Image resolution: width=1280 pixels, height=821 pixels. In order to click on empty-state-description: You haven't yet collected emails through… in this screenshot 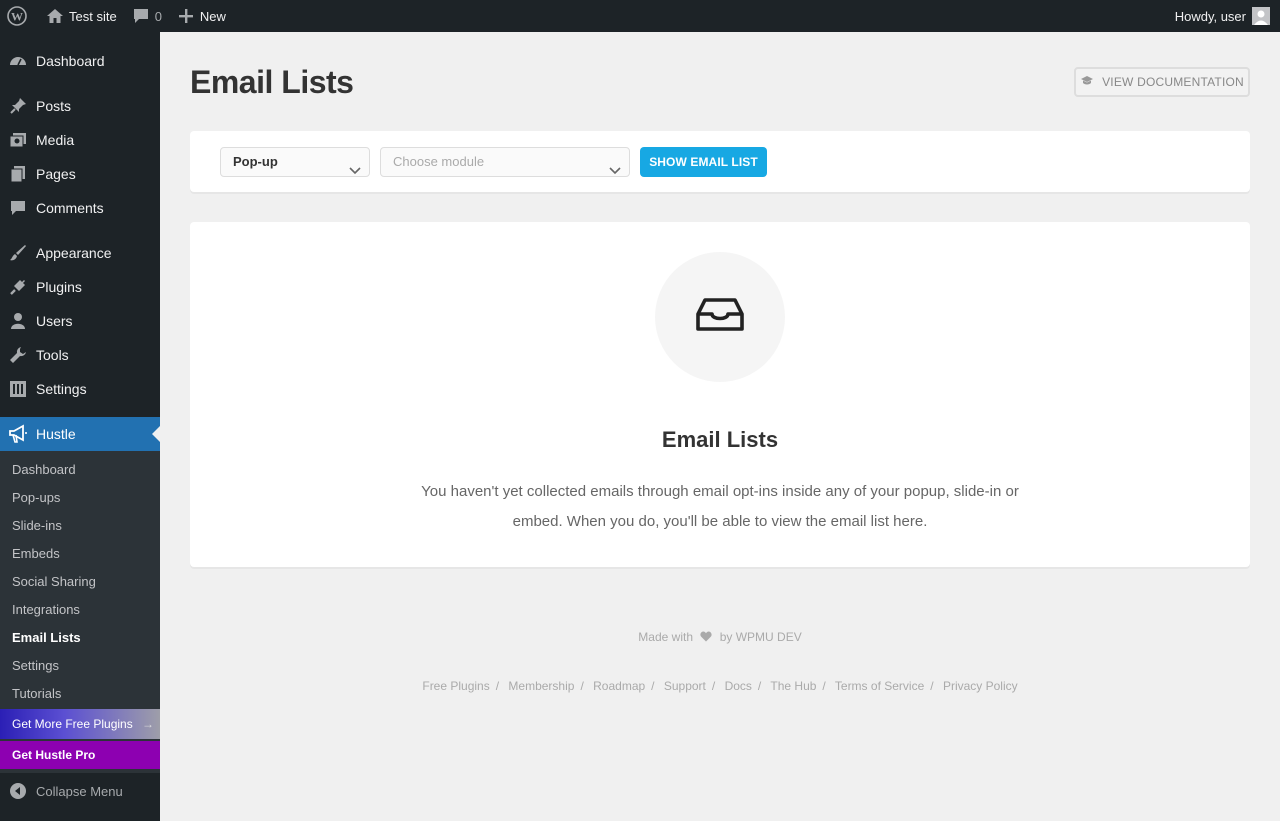, I will do `click(720, 506)`.